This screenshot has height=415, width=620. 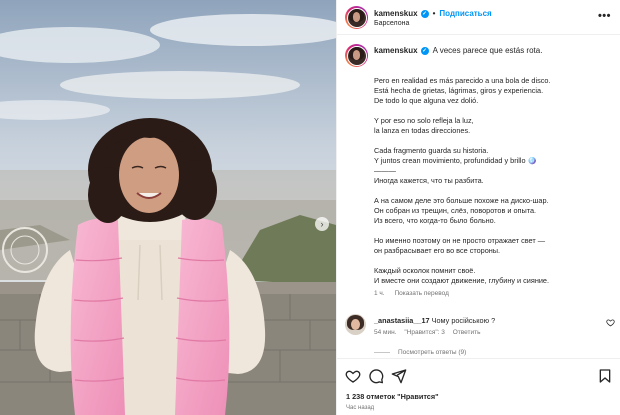 What do you see at coordinates (605, 376) in the screenshot?
I see `bookmark-icon` at bounding box center [605, 376].